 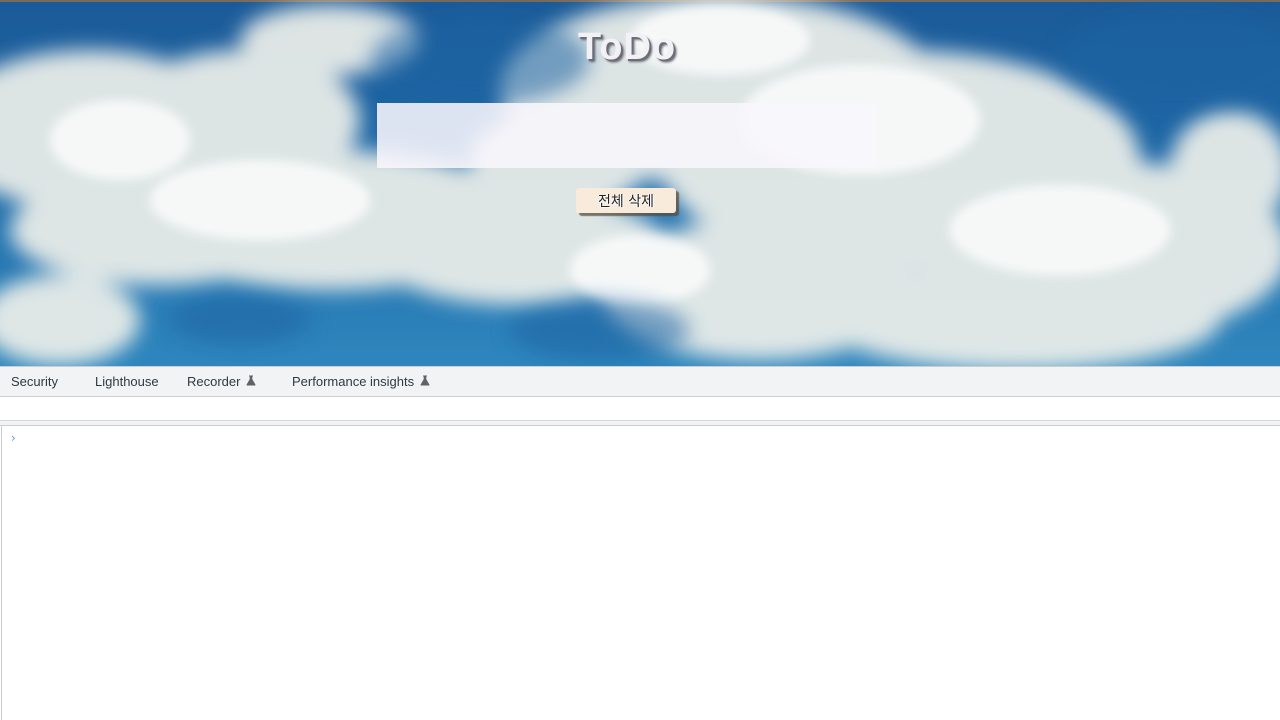 What do you see at coordinates (353, 381) in the screenshot?
I see `tab-label: Performance insights` at bounding box center [353, 381].